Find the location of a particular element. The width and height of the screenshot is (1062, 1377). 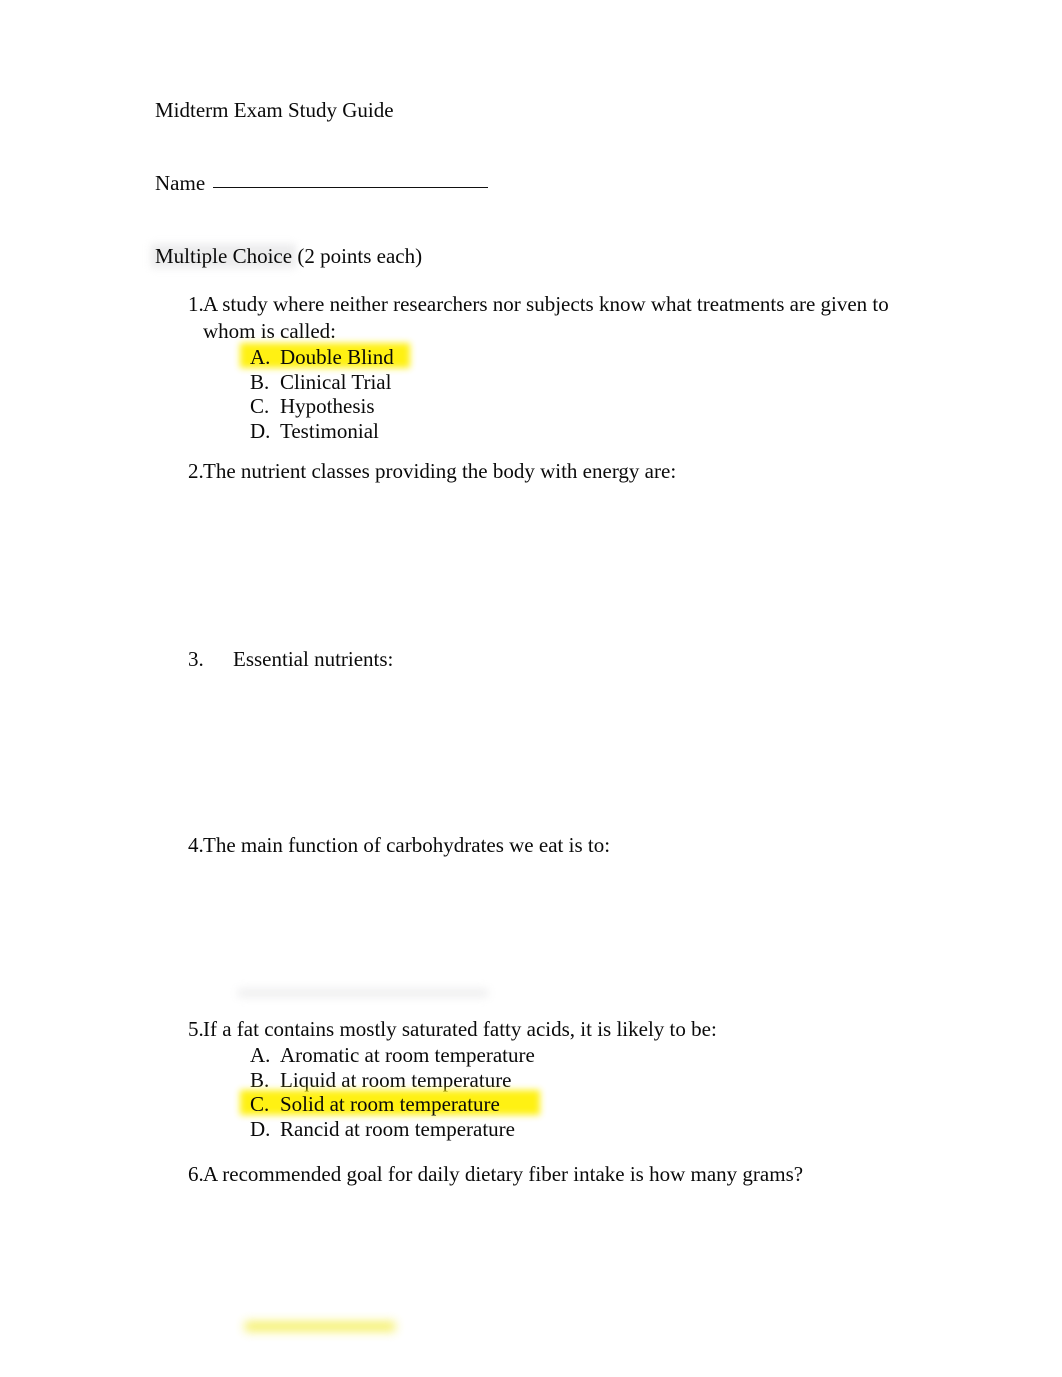

page-title: Midterm Exam Study Guide is located at coordinates (274, 110).